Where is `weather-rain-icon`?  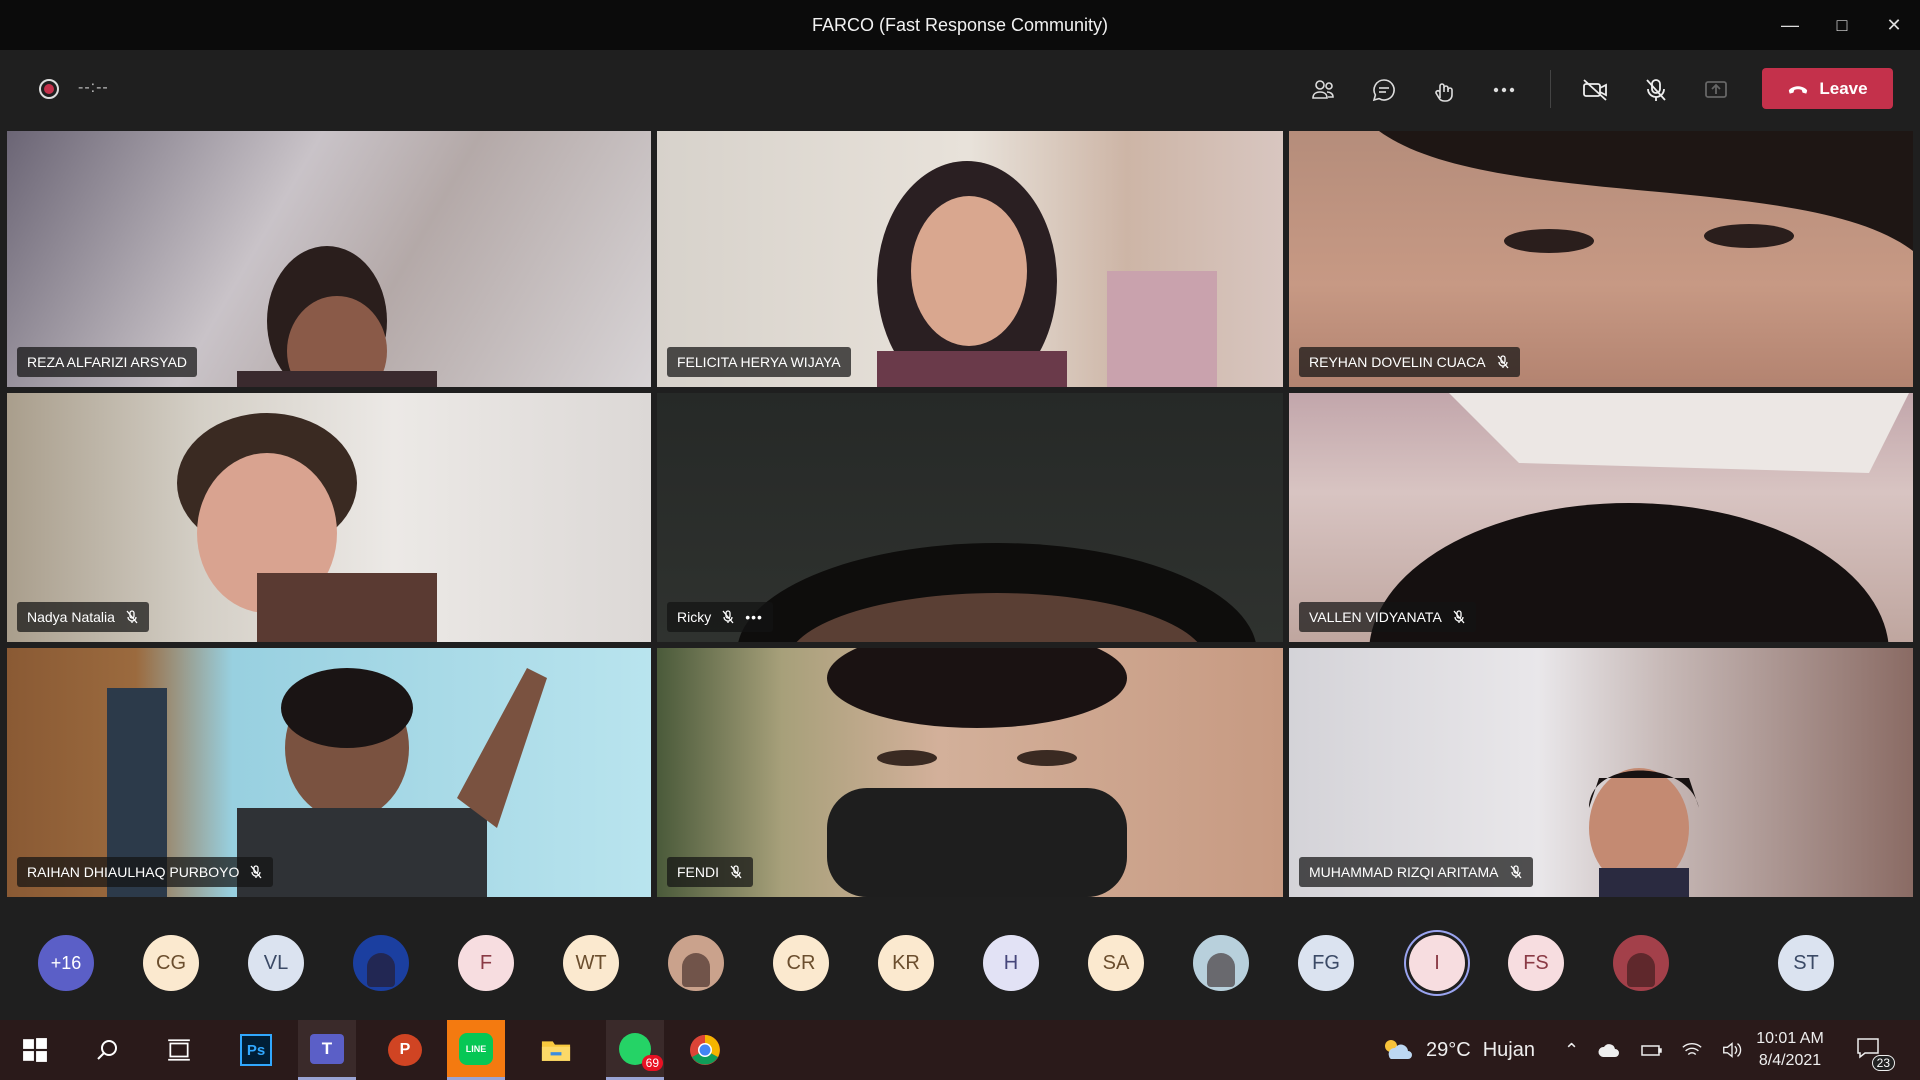
weather-rain-icon is located at coordinates (1398, 1049).